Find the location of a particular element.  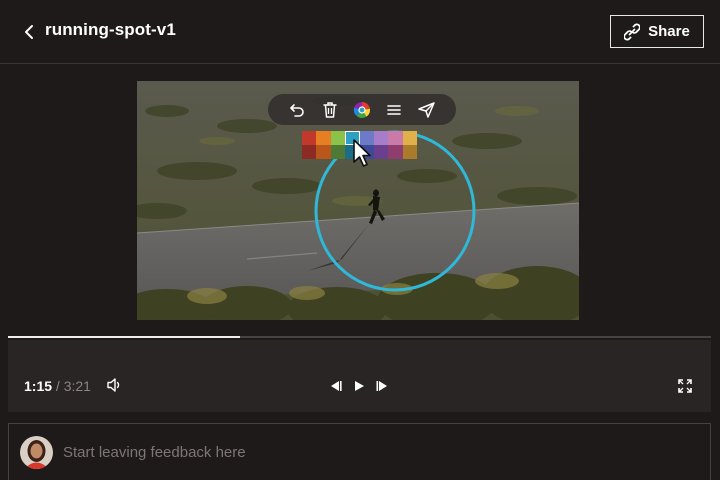

feedback-box is located at coordinates (359, 451).